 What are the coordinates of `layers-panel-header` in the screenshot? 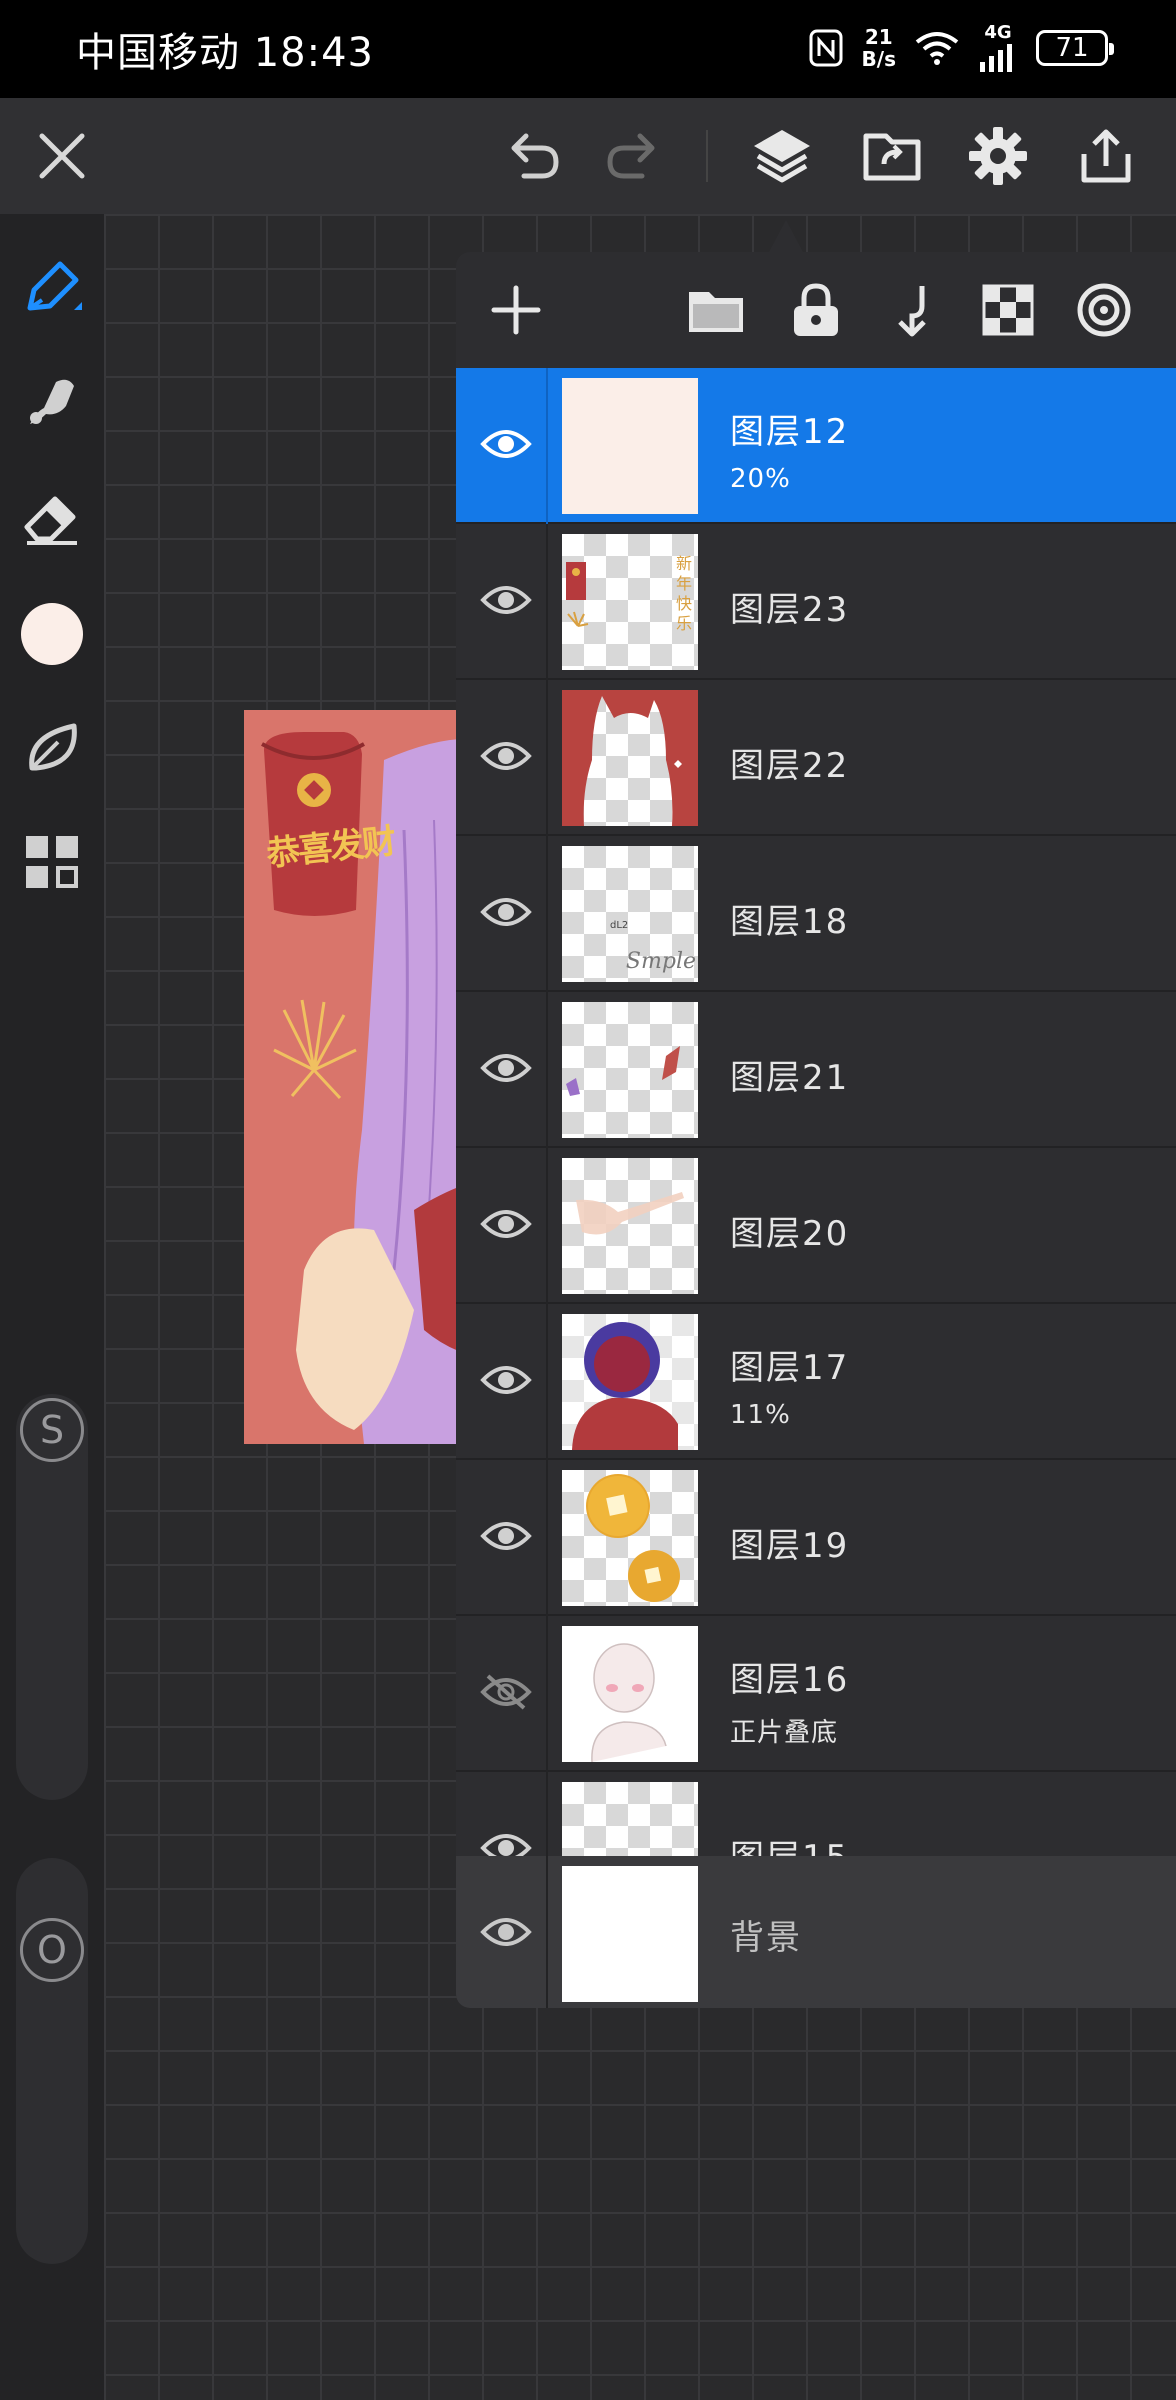 It's located at (816, 310).